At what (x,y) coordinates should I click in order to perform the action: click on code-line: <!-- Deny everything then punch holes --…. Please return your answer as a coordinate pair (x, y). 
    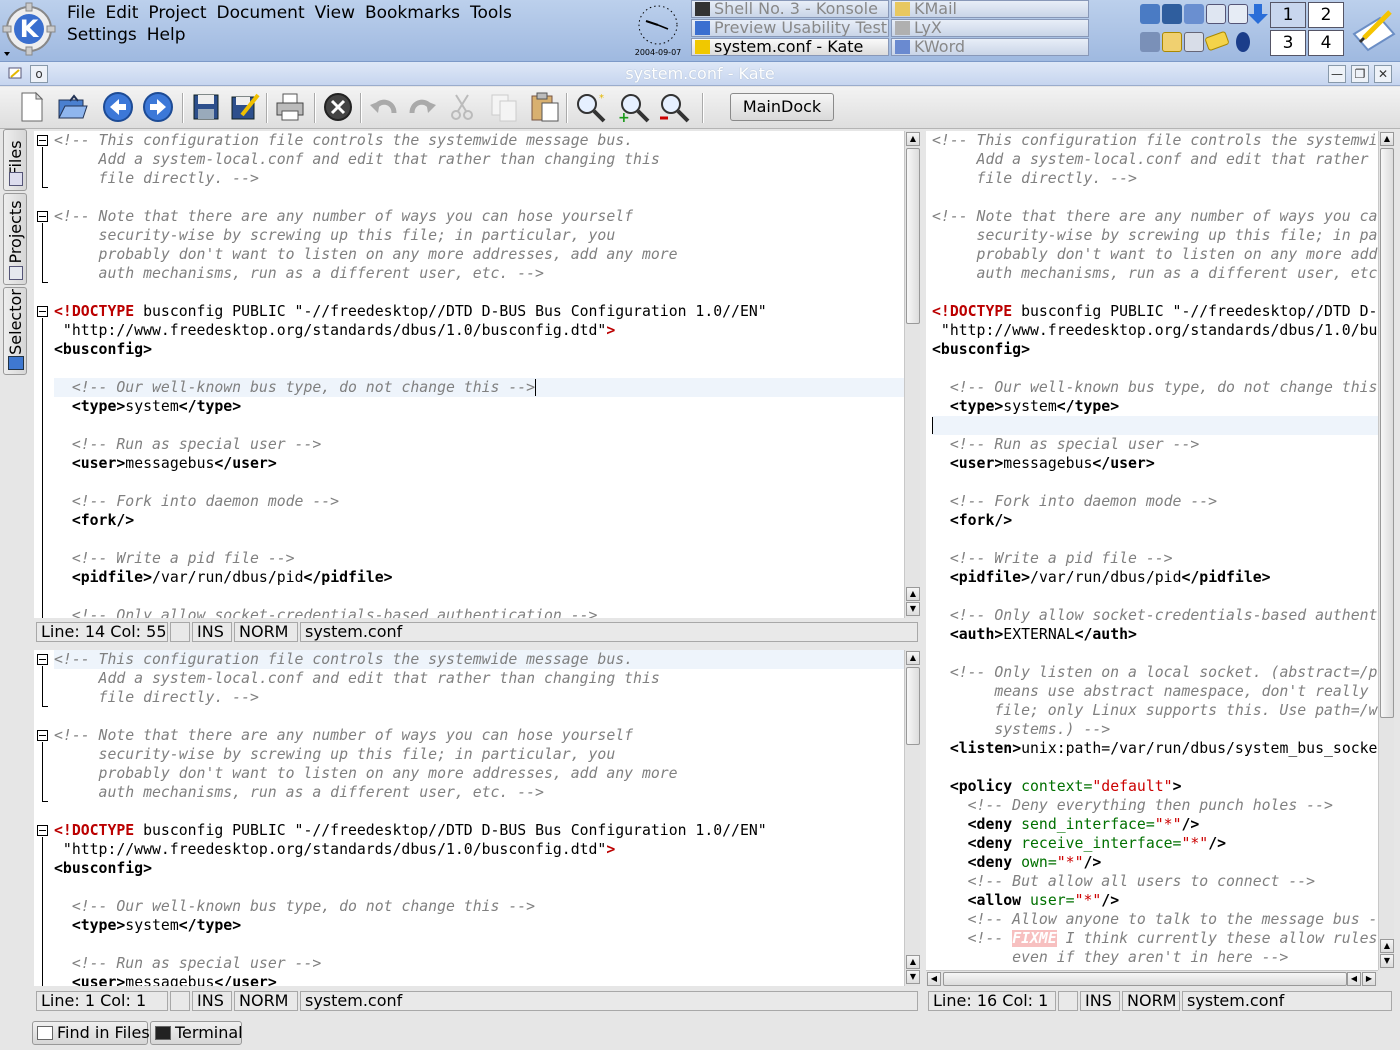
    Looking at the image, I should click on (1155, 805).